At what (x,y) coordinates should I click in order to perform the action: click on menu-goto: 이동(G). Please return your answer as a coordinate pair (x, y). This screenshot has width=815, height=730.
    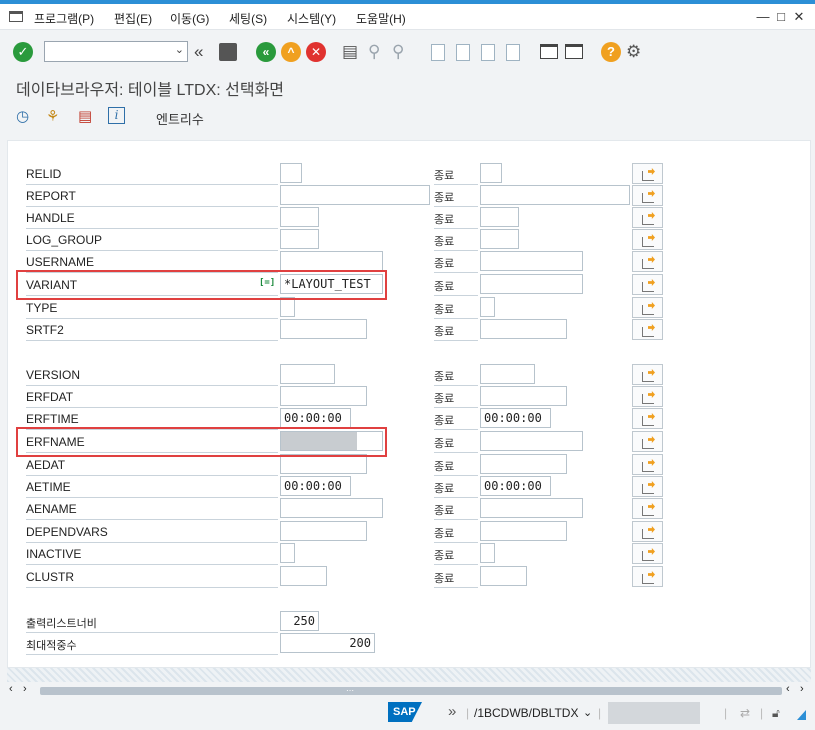
    Looking at the image, I should click on (189, 18).